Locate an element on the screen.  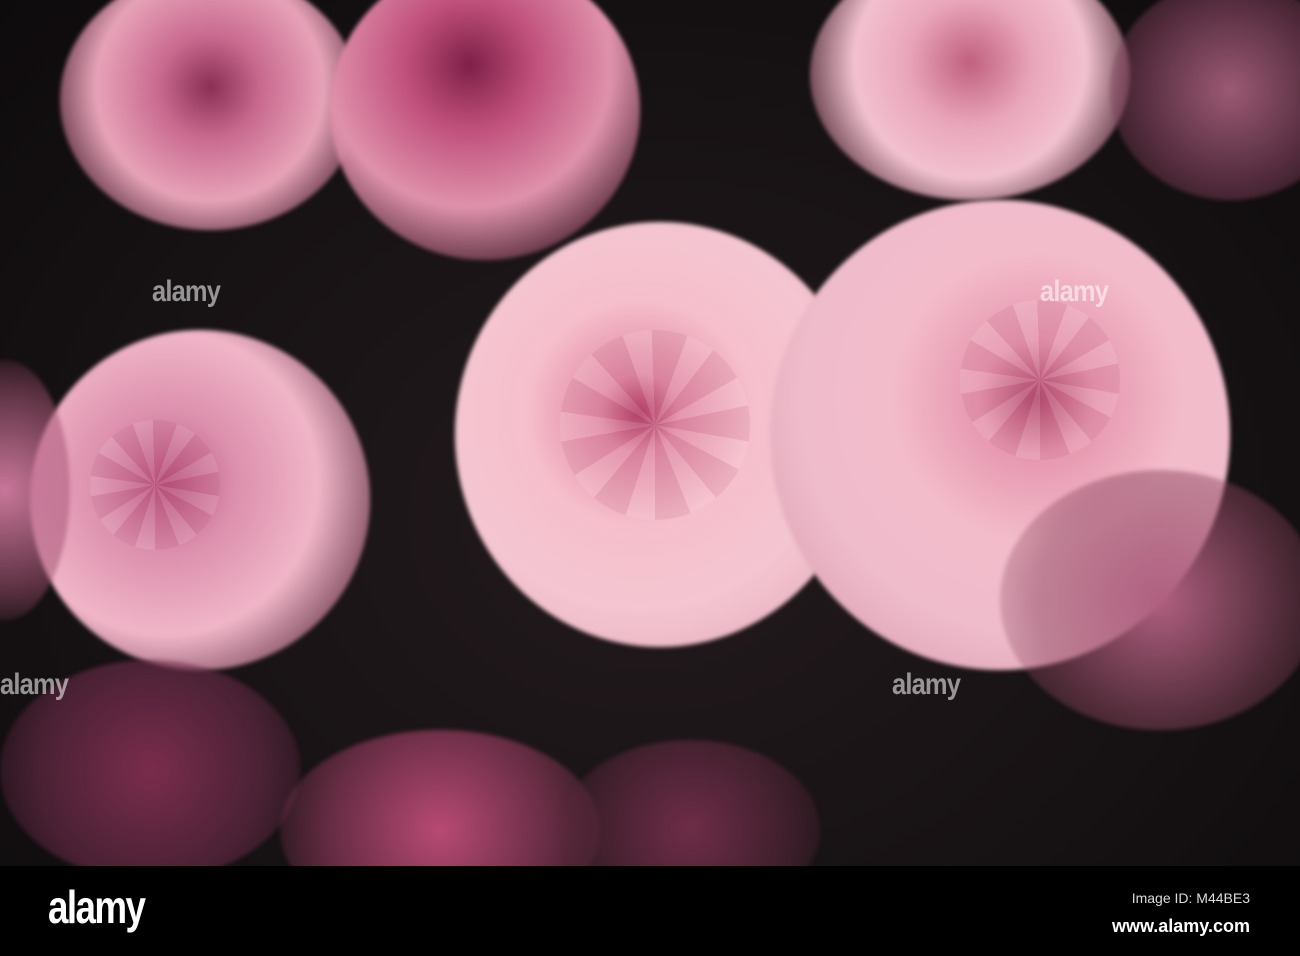
rose-right-swirl is located at coordinates (1040, 380).